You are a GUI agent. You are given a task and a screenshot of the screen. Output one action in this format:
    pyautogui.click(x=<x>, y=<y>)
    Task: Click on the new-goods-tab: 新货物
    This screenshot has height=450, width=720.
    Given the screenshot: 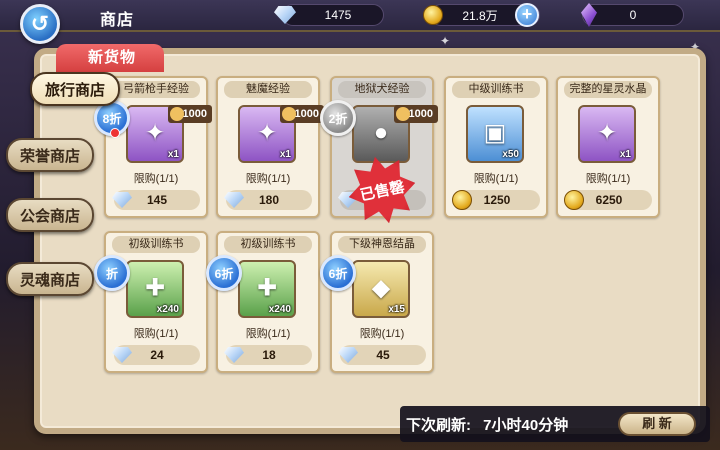 What is the action you would take?
    pyautogui.click(x=110, y=58)
    